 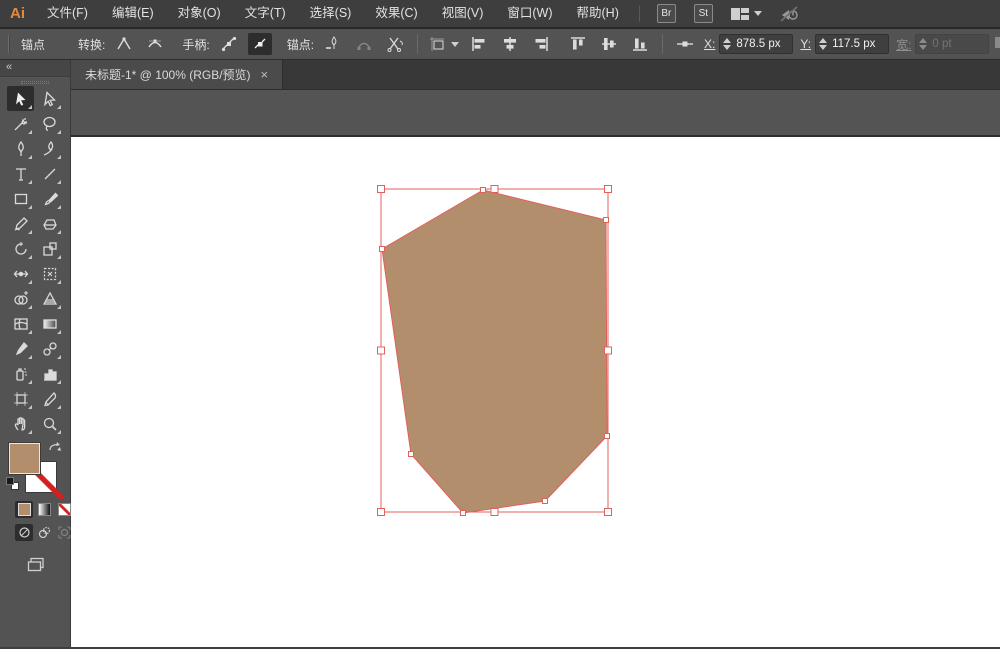 What do you see at coordinates (20, 373) in the screenshot?
I see `tool-symbol-sprayer` at bounding box center [20, 373].